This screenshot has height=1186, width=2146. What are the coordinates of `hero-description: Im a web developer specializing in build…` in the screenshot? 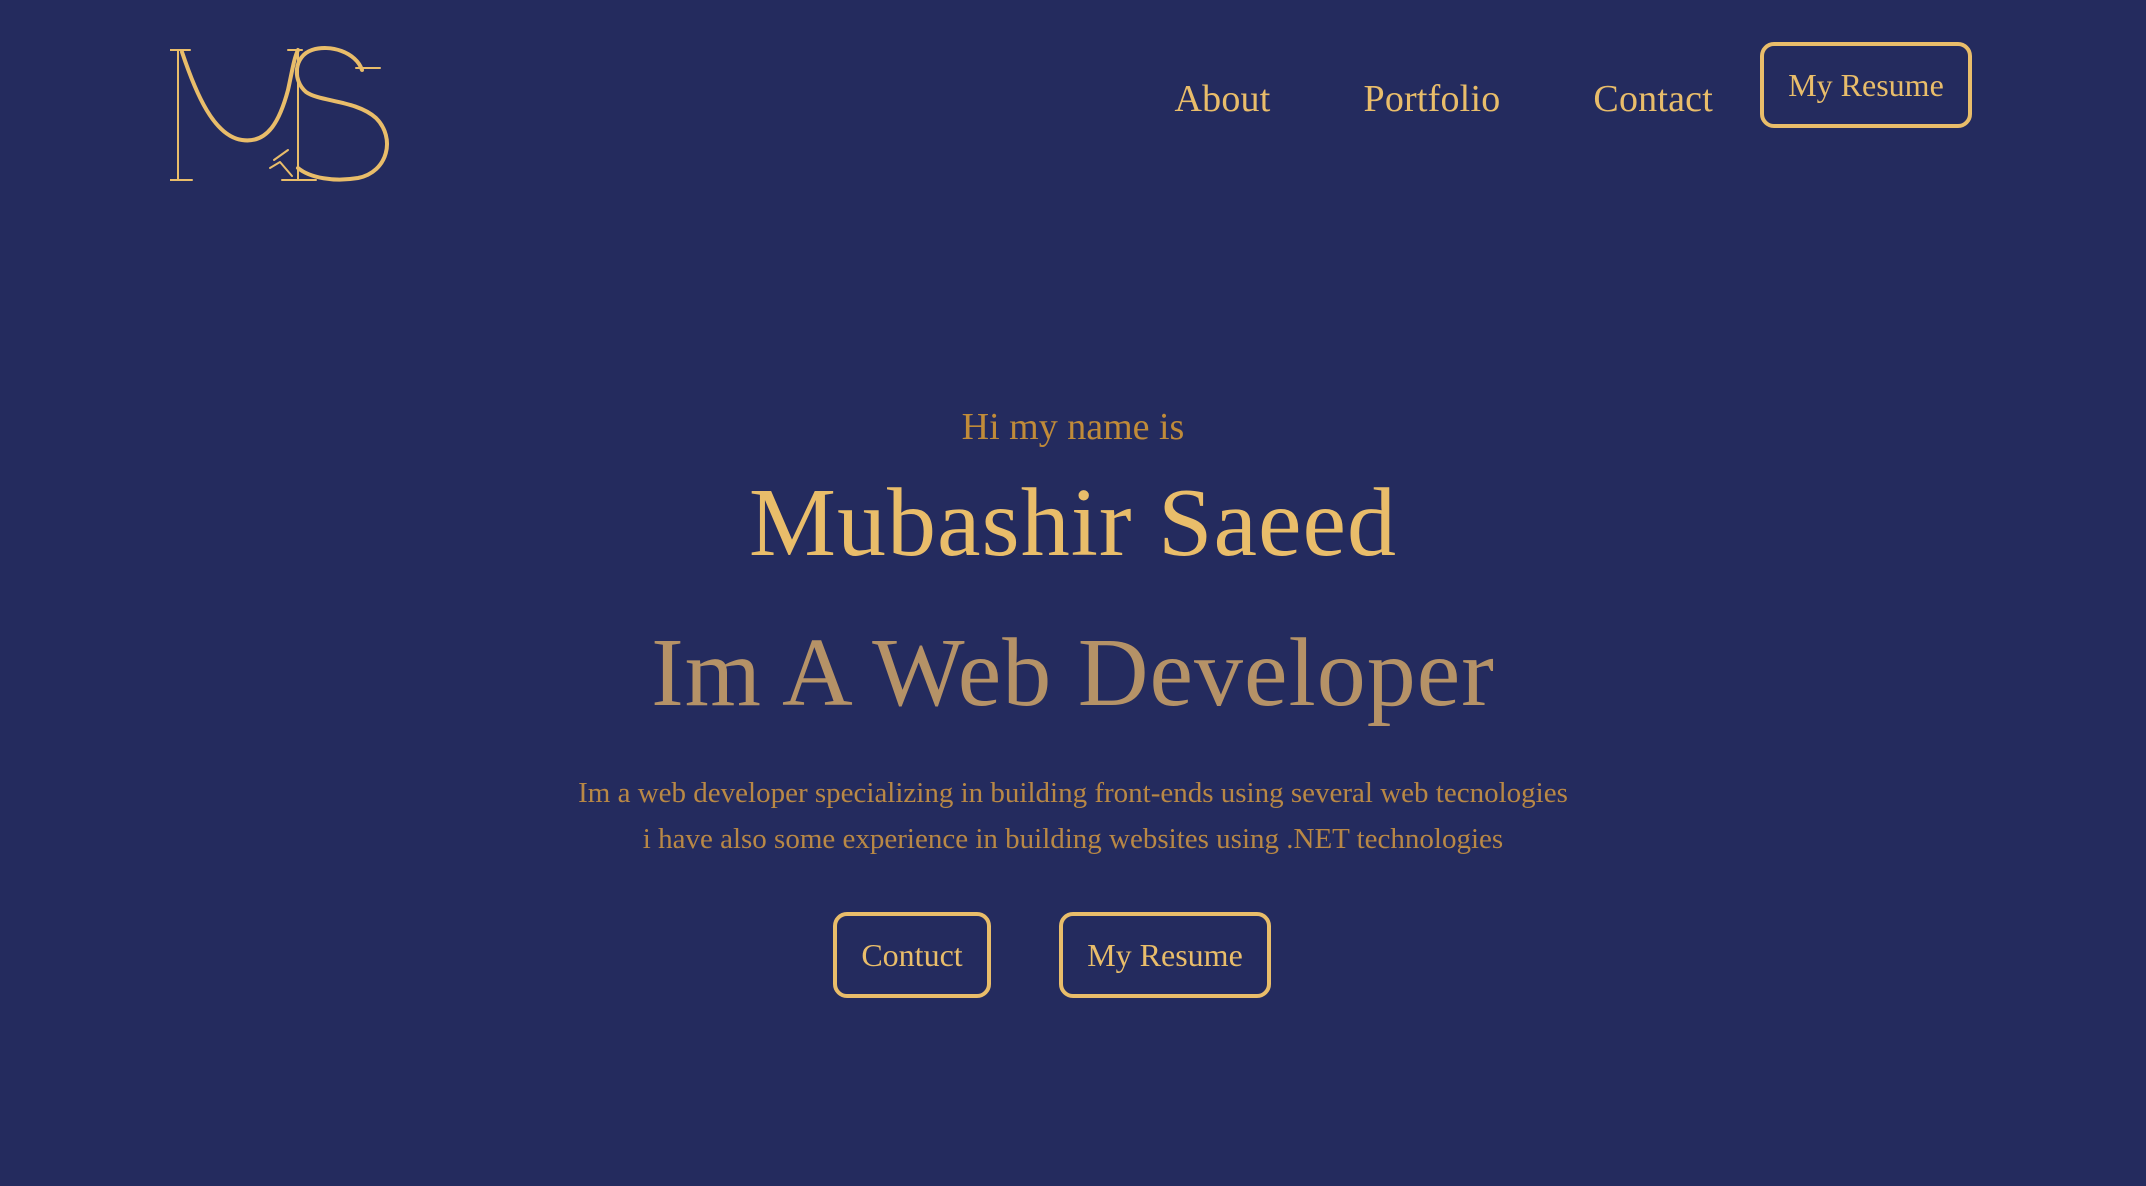 It's located at (1073, 816).